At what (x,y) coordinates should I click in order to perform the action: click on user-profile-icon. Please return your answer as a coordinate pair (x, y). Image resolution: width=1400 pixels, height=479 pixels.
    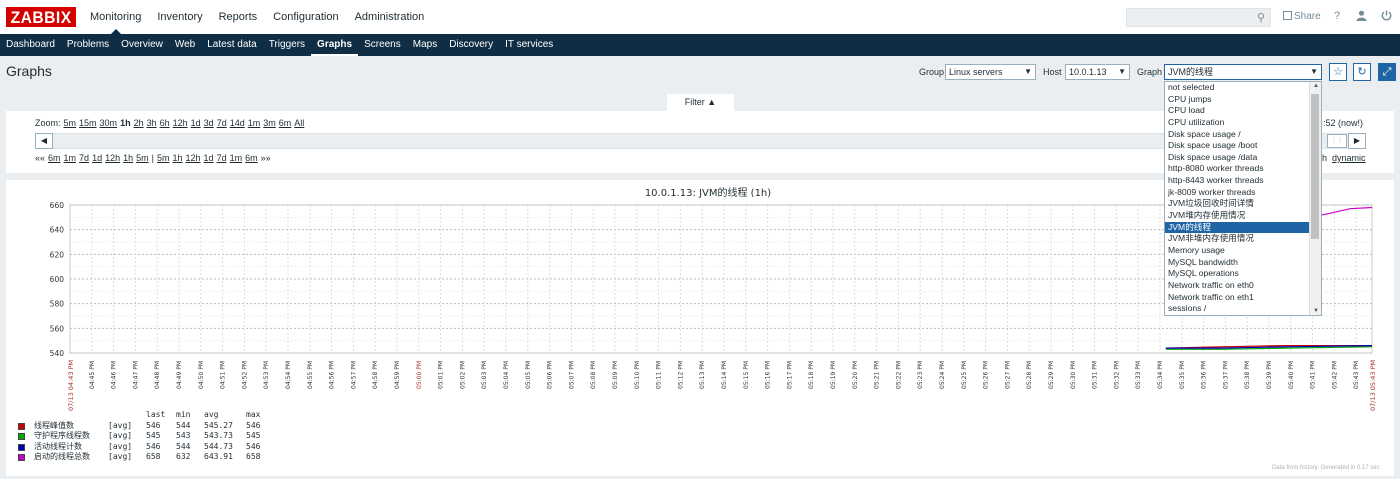
    Looking at the image, I should click on (1361, 17).